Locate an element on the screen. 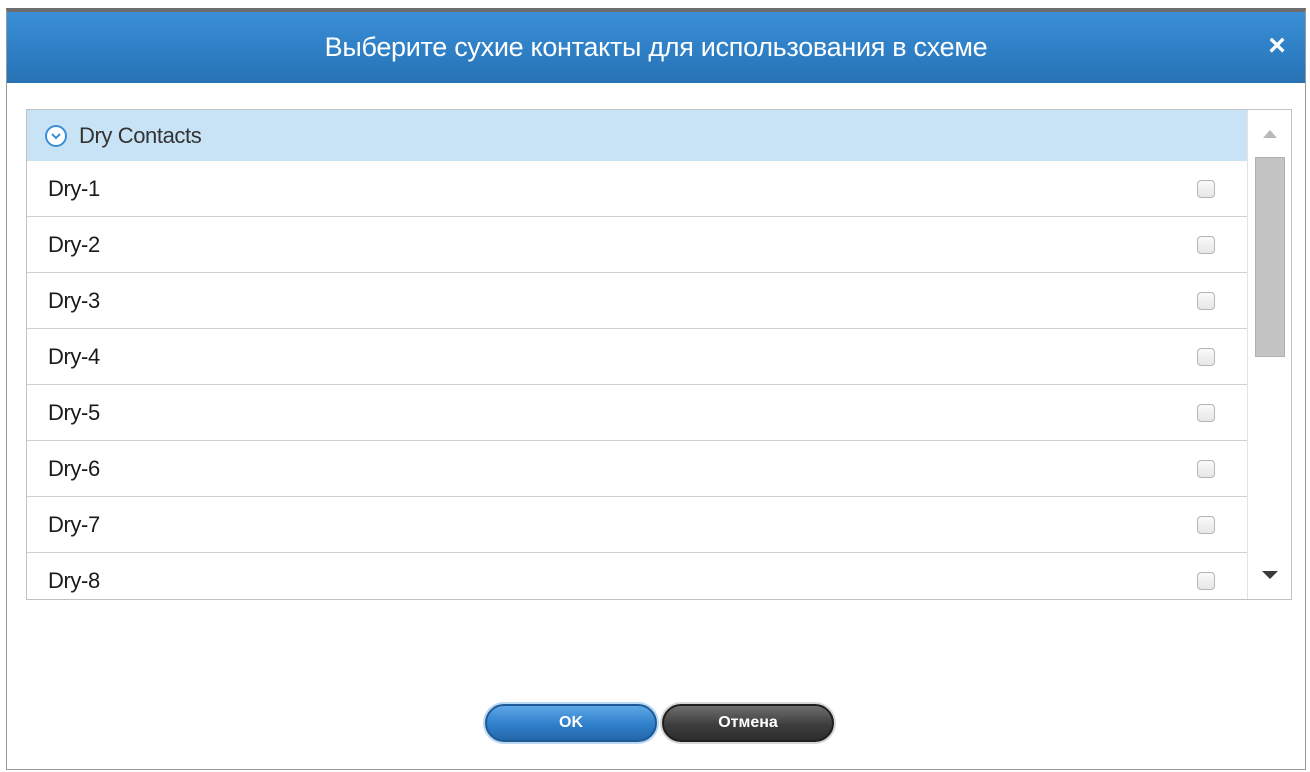 This screenshot has width=1310, height=772. chevron-down-circle-icon is located at coordinates (56, 135).